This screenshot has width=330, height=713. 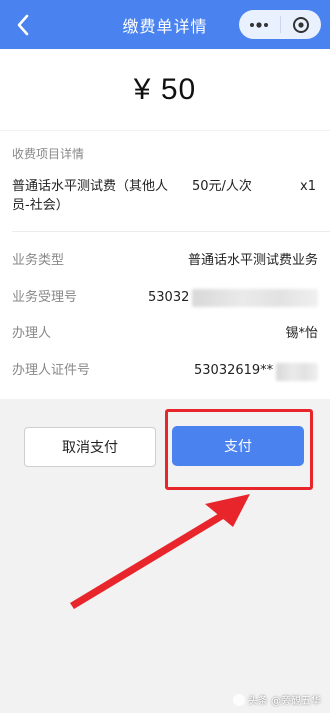 I want to click on section-title: 收费项目详情, so click(x=48, y=154).